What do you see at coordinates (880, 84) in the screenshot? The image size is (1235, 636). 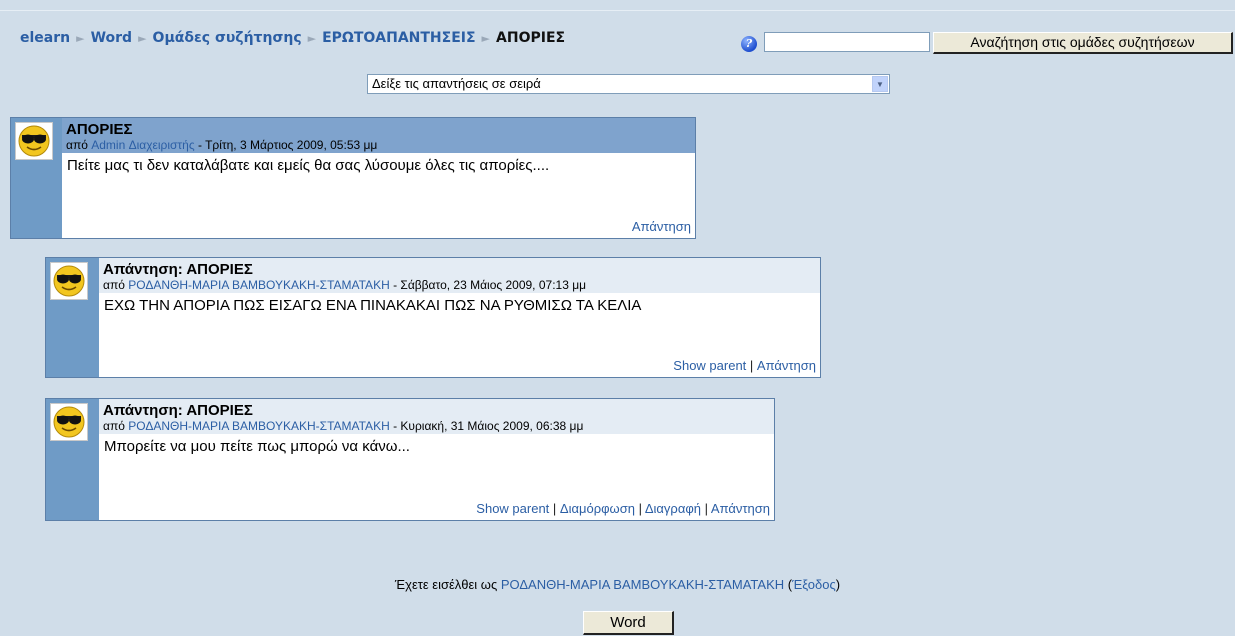 I see `chevron-down-icon: ▼` at bounding box center [880, 84].